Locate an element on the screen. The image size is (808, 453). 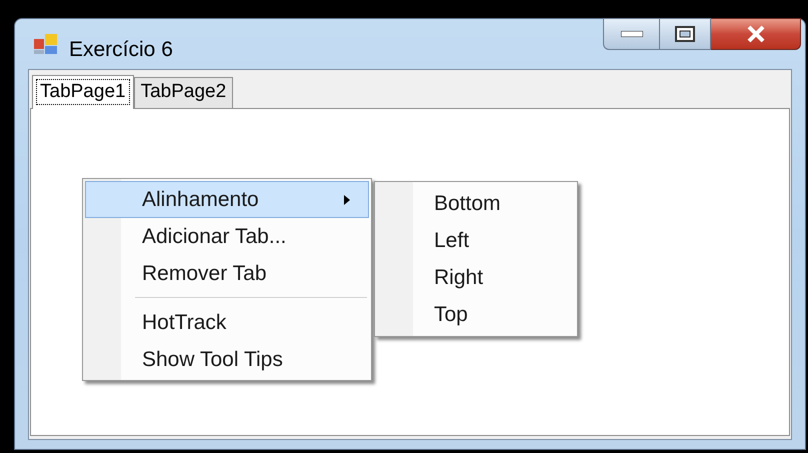
close-icon is located at coordinates (756, 34).